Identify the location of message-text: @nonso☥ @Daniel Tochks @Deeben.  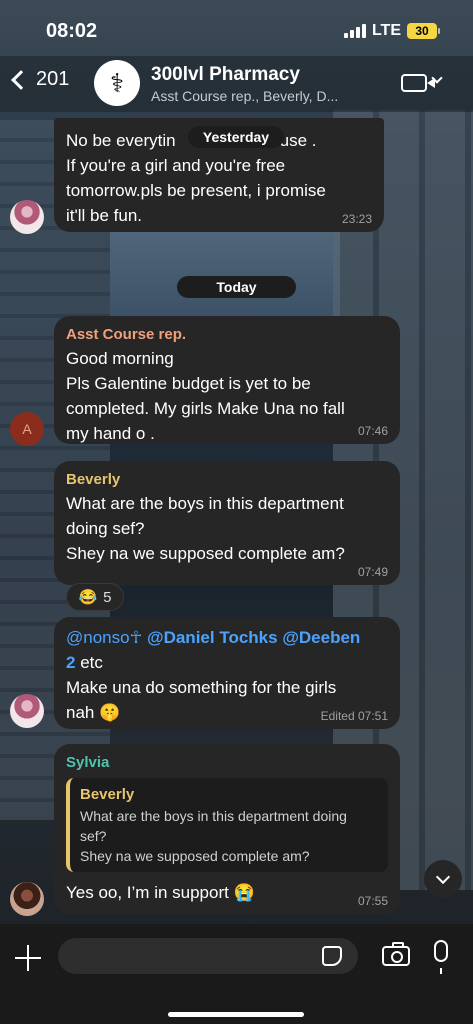
(227, 637).